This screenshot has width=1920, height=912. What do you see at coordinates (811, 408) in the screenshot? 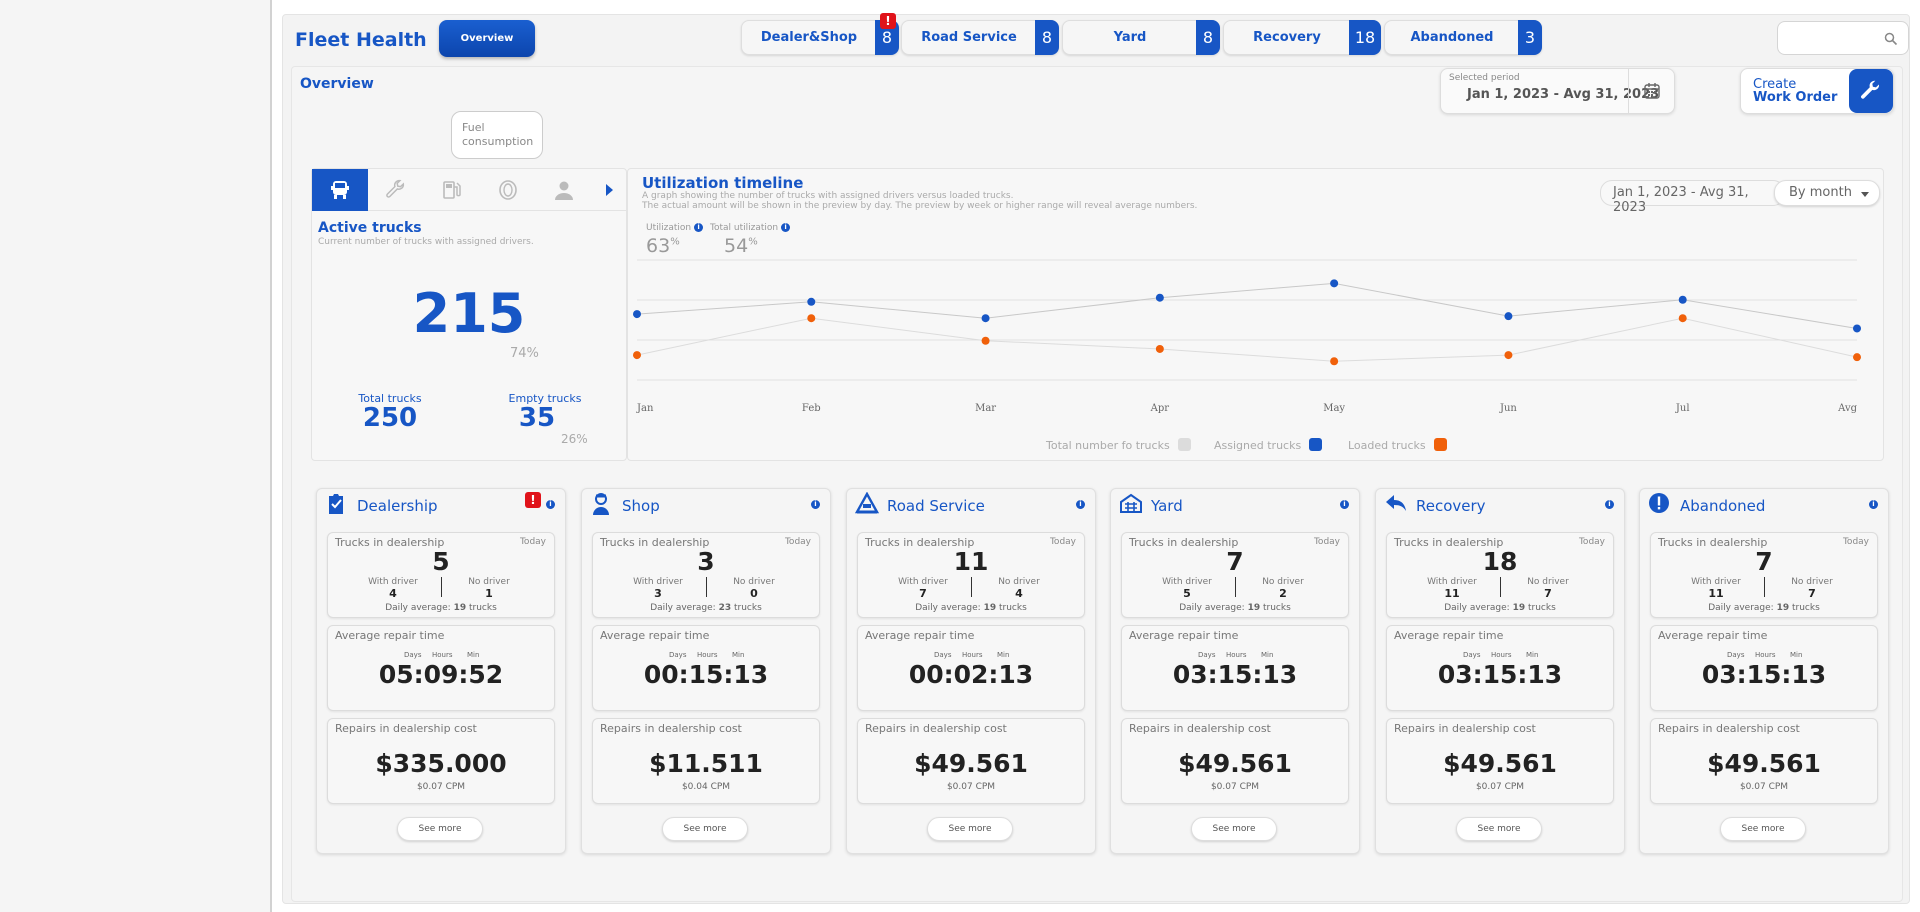
I see `x-tick-label: Feb` at bounding box center [811, 408].